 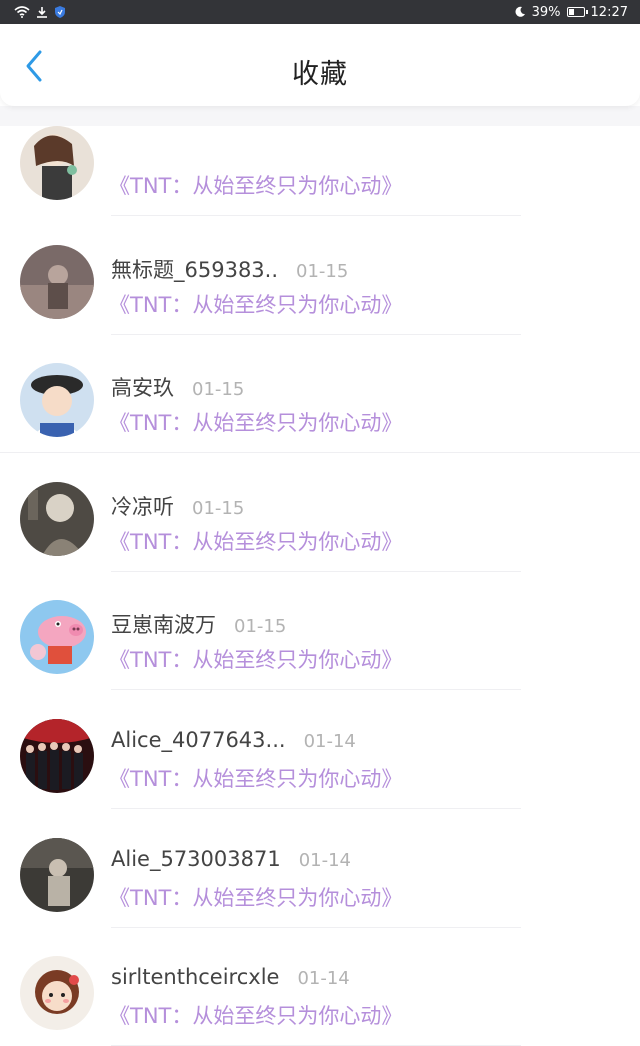 What do you see at coordinates (320, 394) in the screenshot?
I see `list-item: 高安玖 01-15 《TNT：从始至终只为你心动》` at bounding box center [320, 394].